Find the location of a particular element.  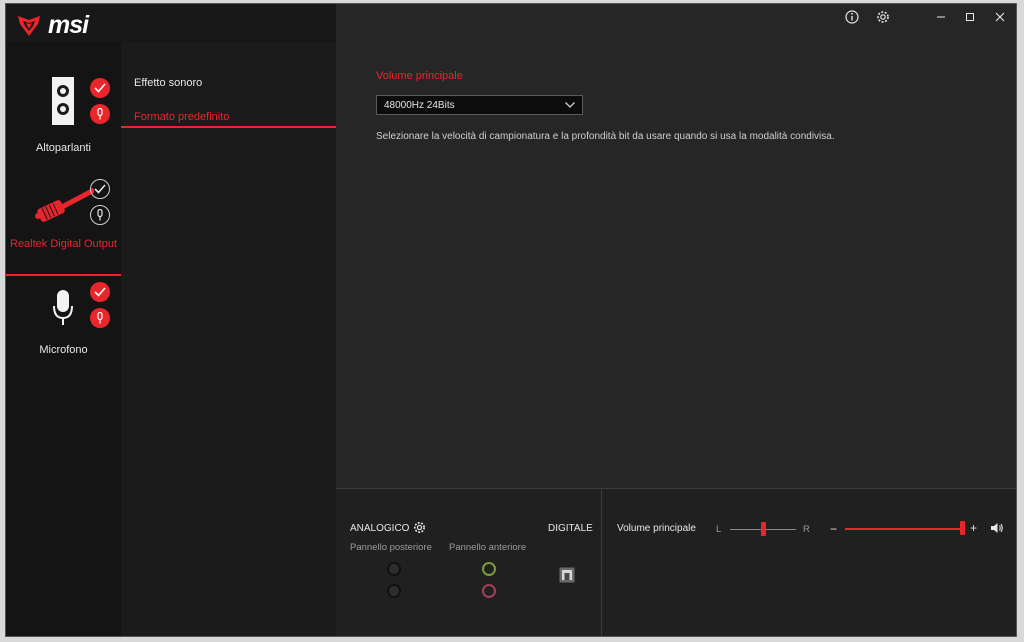

volume-label: Volume principale is located at coordinates (656, 528).